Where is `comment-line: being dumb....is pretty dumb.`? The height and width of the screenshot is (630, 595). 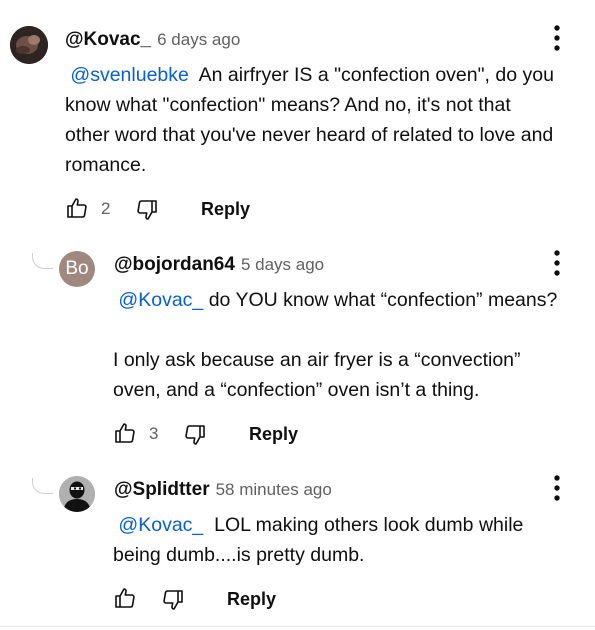 comment-line: being dumb....is pretty dumb. is located at coordinates (239, 555).